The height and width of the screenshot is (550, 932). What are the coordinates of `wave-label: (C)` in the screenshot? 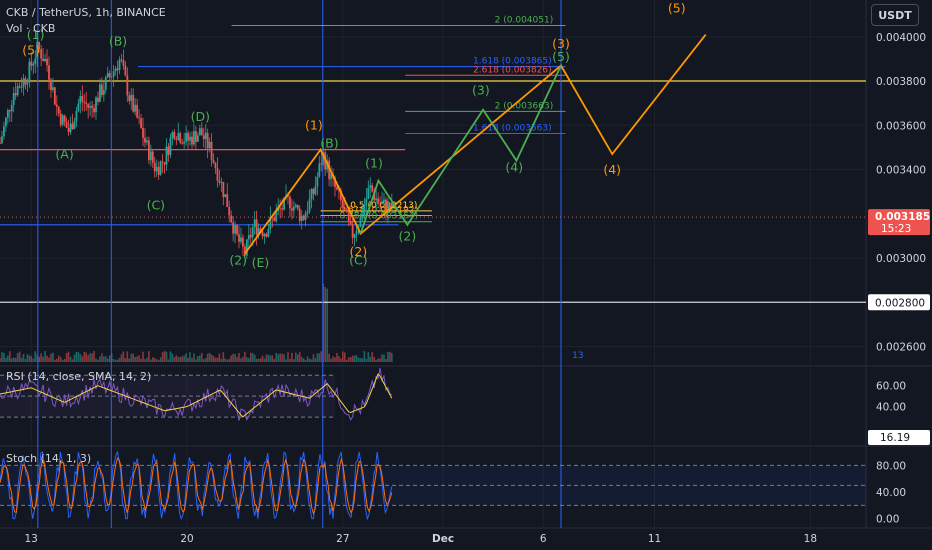 It's located at (156, 204).